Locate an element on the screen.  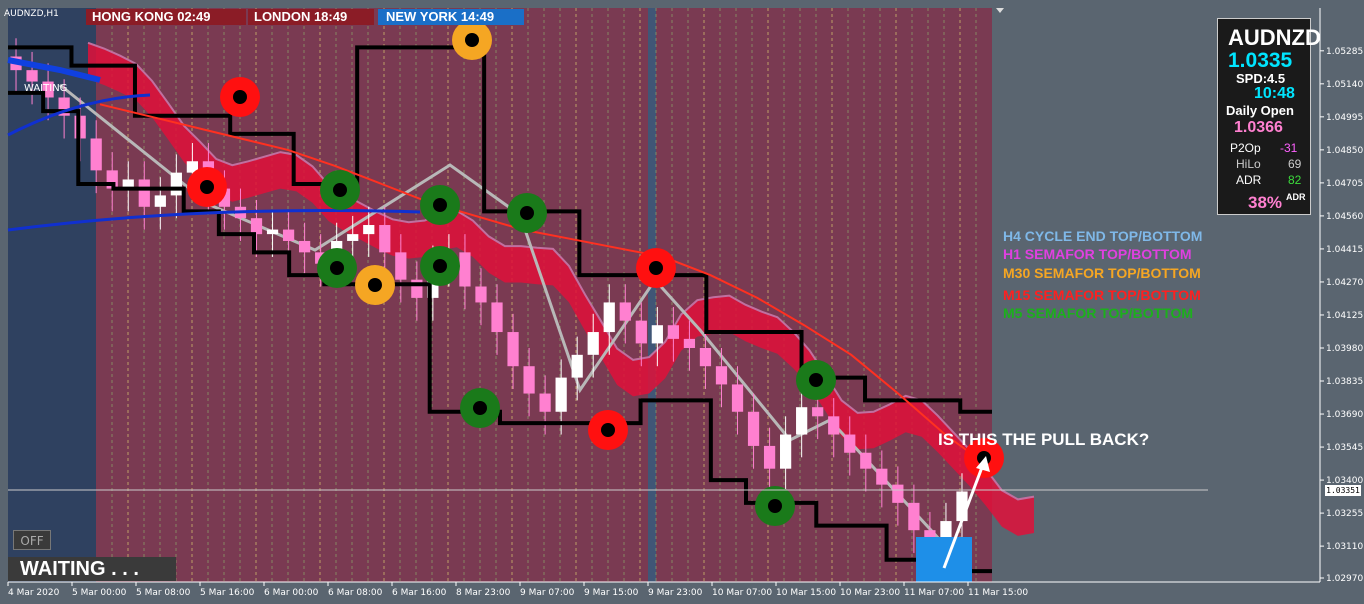
y-tick-label: 1.04560 is located at coordinates (1344, 217).